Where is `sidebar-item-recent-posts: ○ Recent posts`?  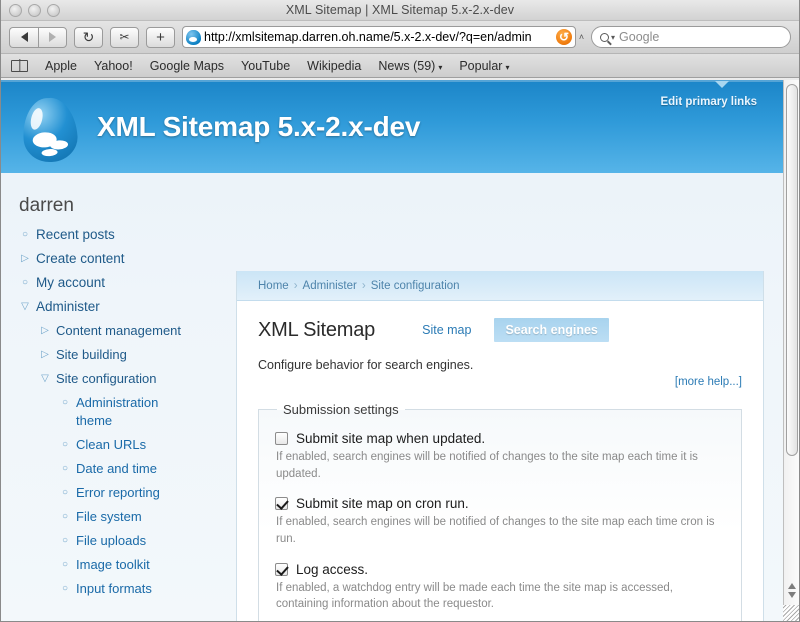 sidebar-item-recent-posts: ○ Recent posts is located at coordinates (120, 235).